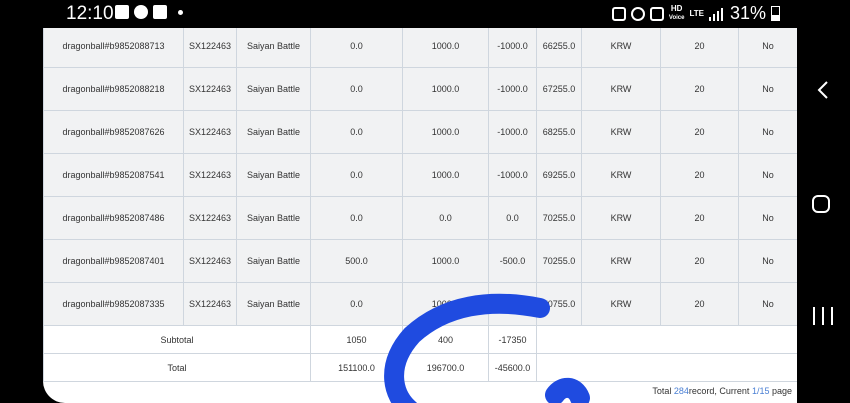  I want to click on subtotal-row: Subtotal 1050 400 -17350, so click(420, 339).